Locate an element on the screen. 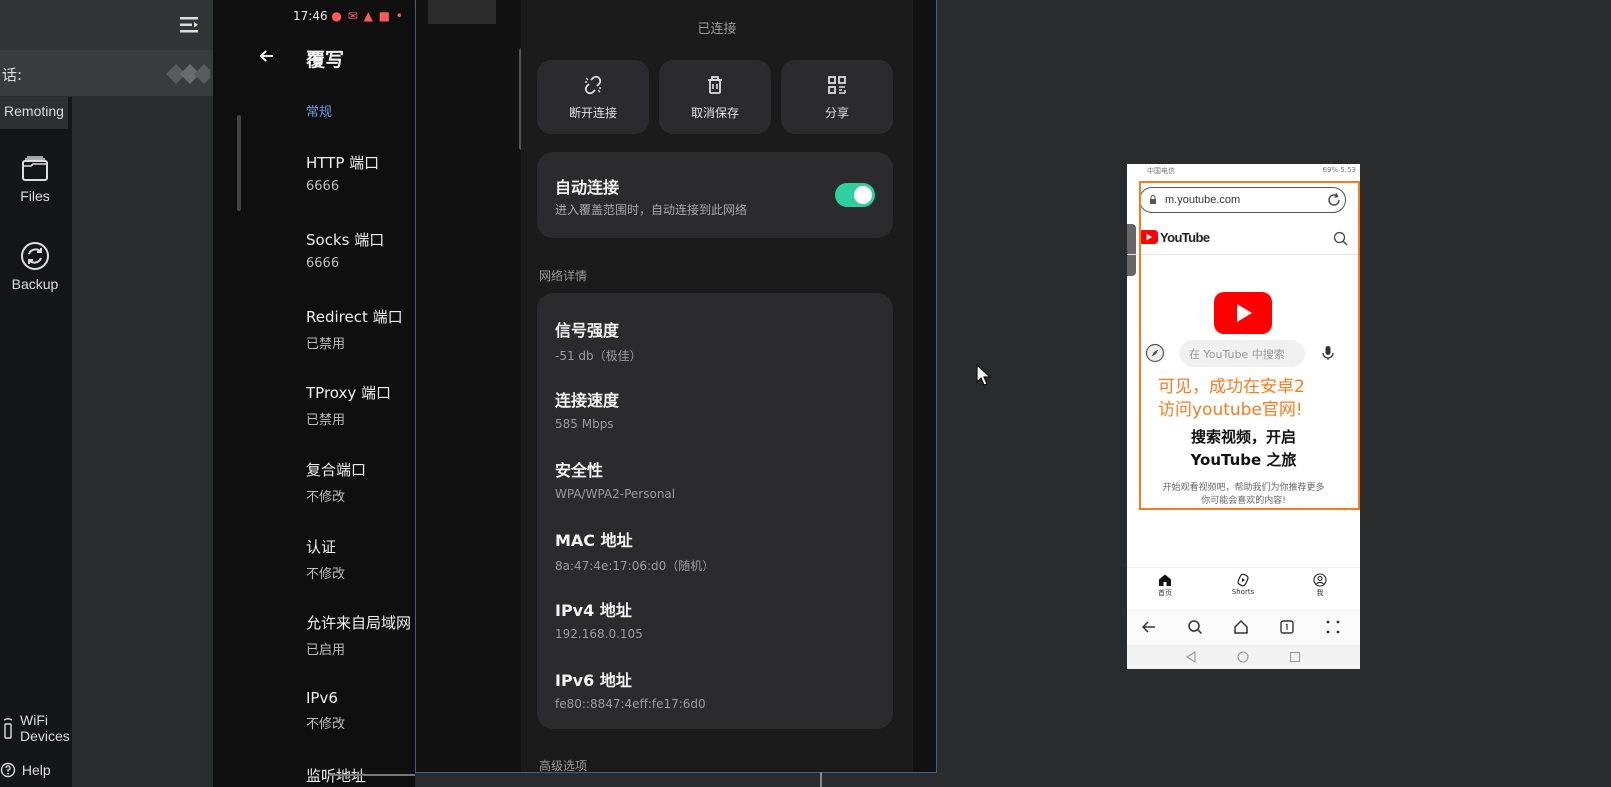 The width and height of the screenshot is (1611, 787). gesture-bar is located at coordinates (371, 775).